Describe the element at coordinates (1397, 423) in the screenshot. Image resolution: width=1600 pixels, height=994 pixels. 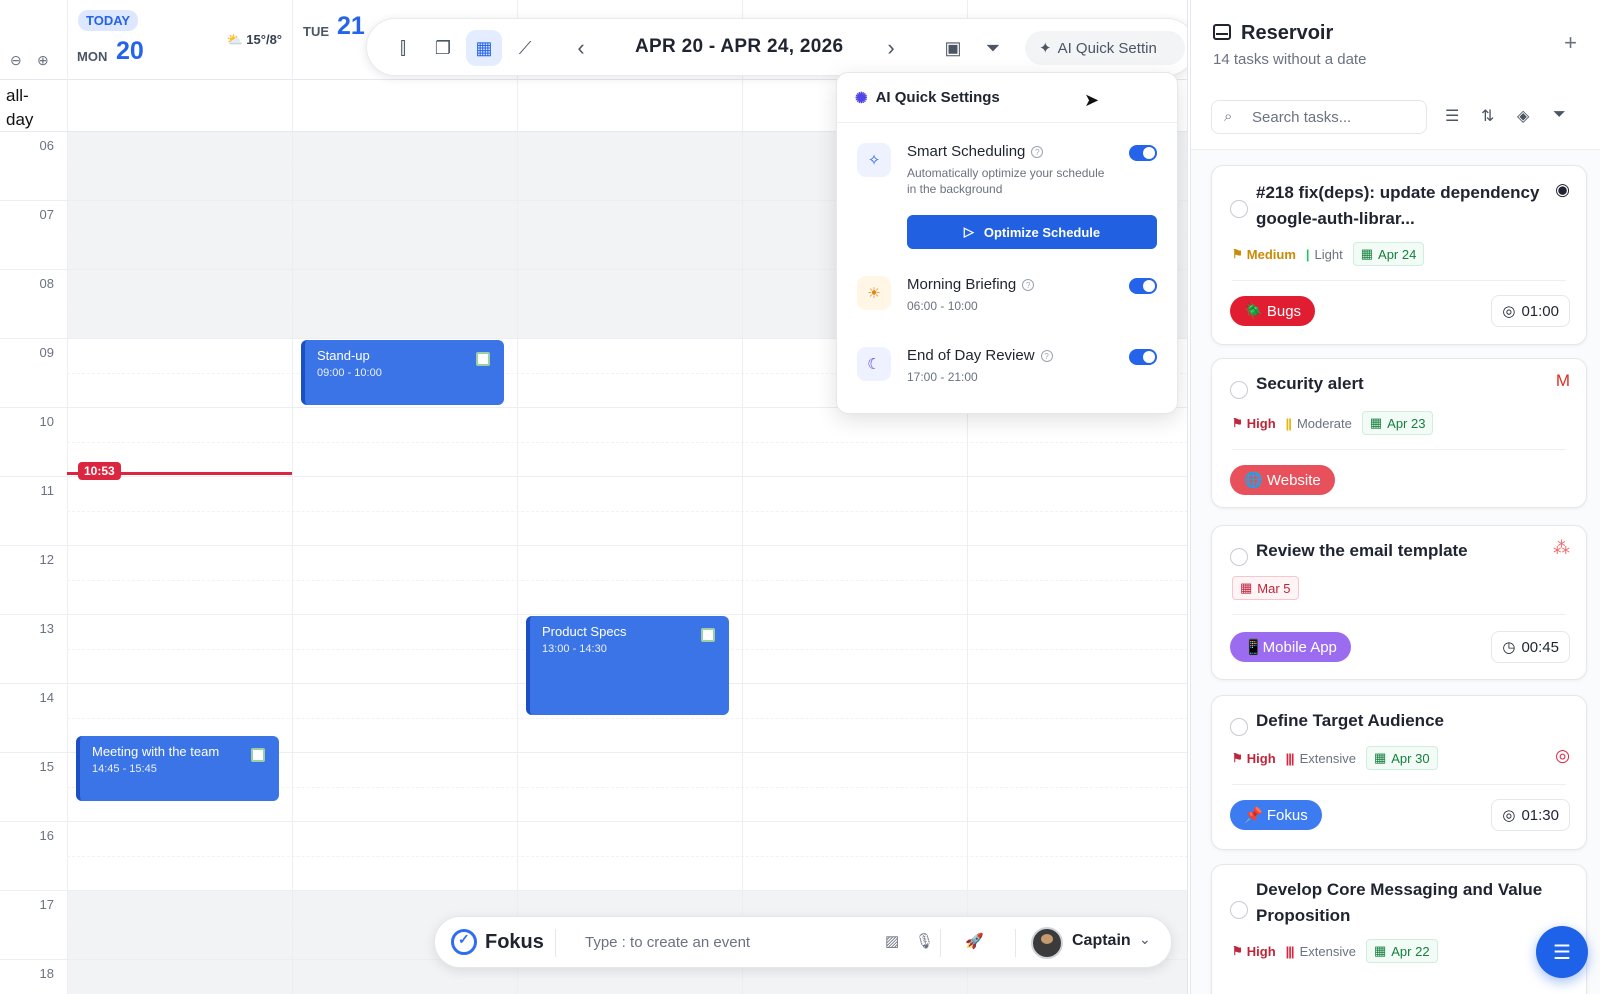
I see `due-date-chip: ▦ Apr 23` at that location.